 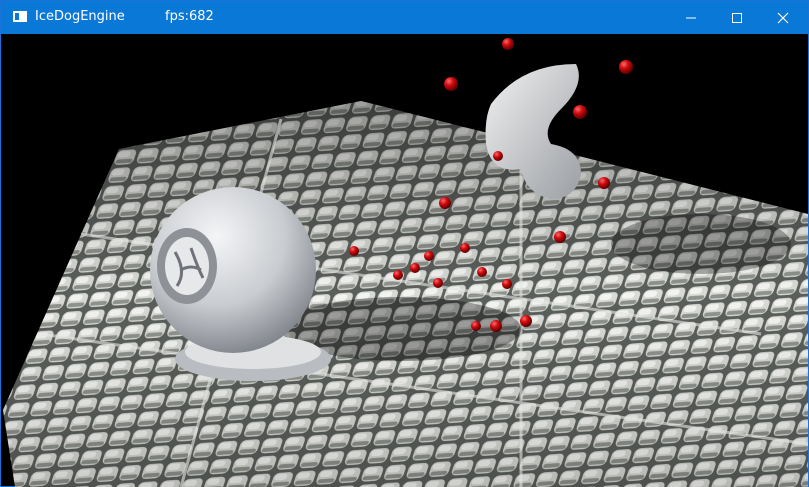 What do you see at coordinates (80, 16) in the screenshot?
I see `window-title: IceDogEngine` at bounding box center [80, 16].